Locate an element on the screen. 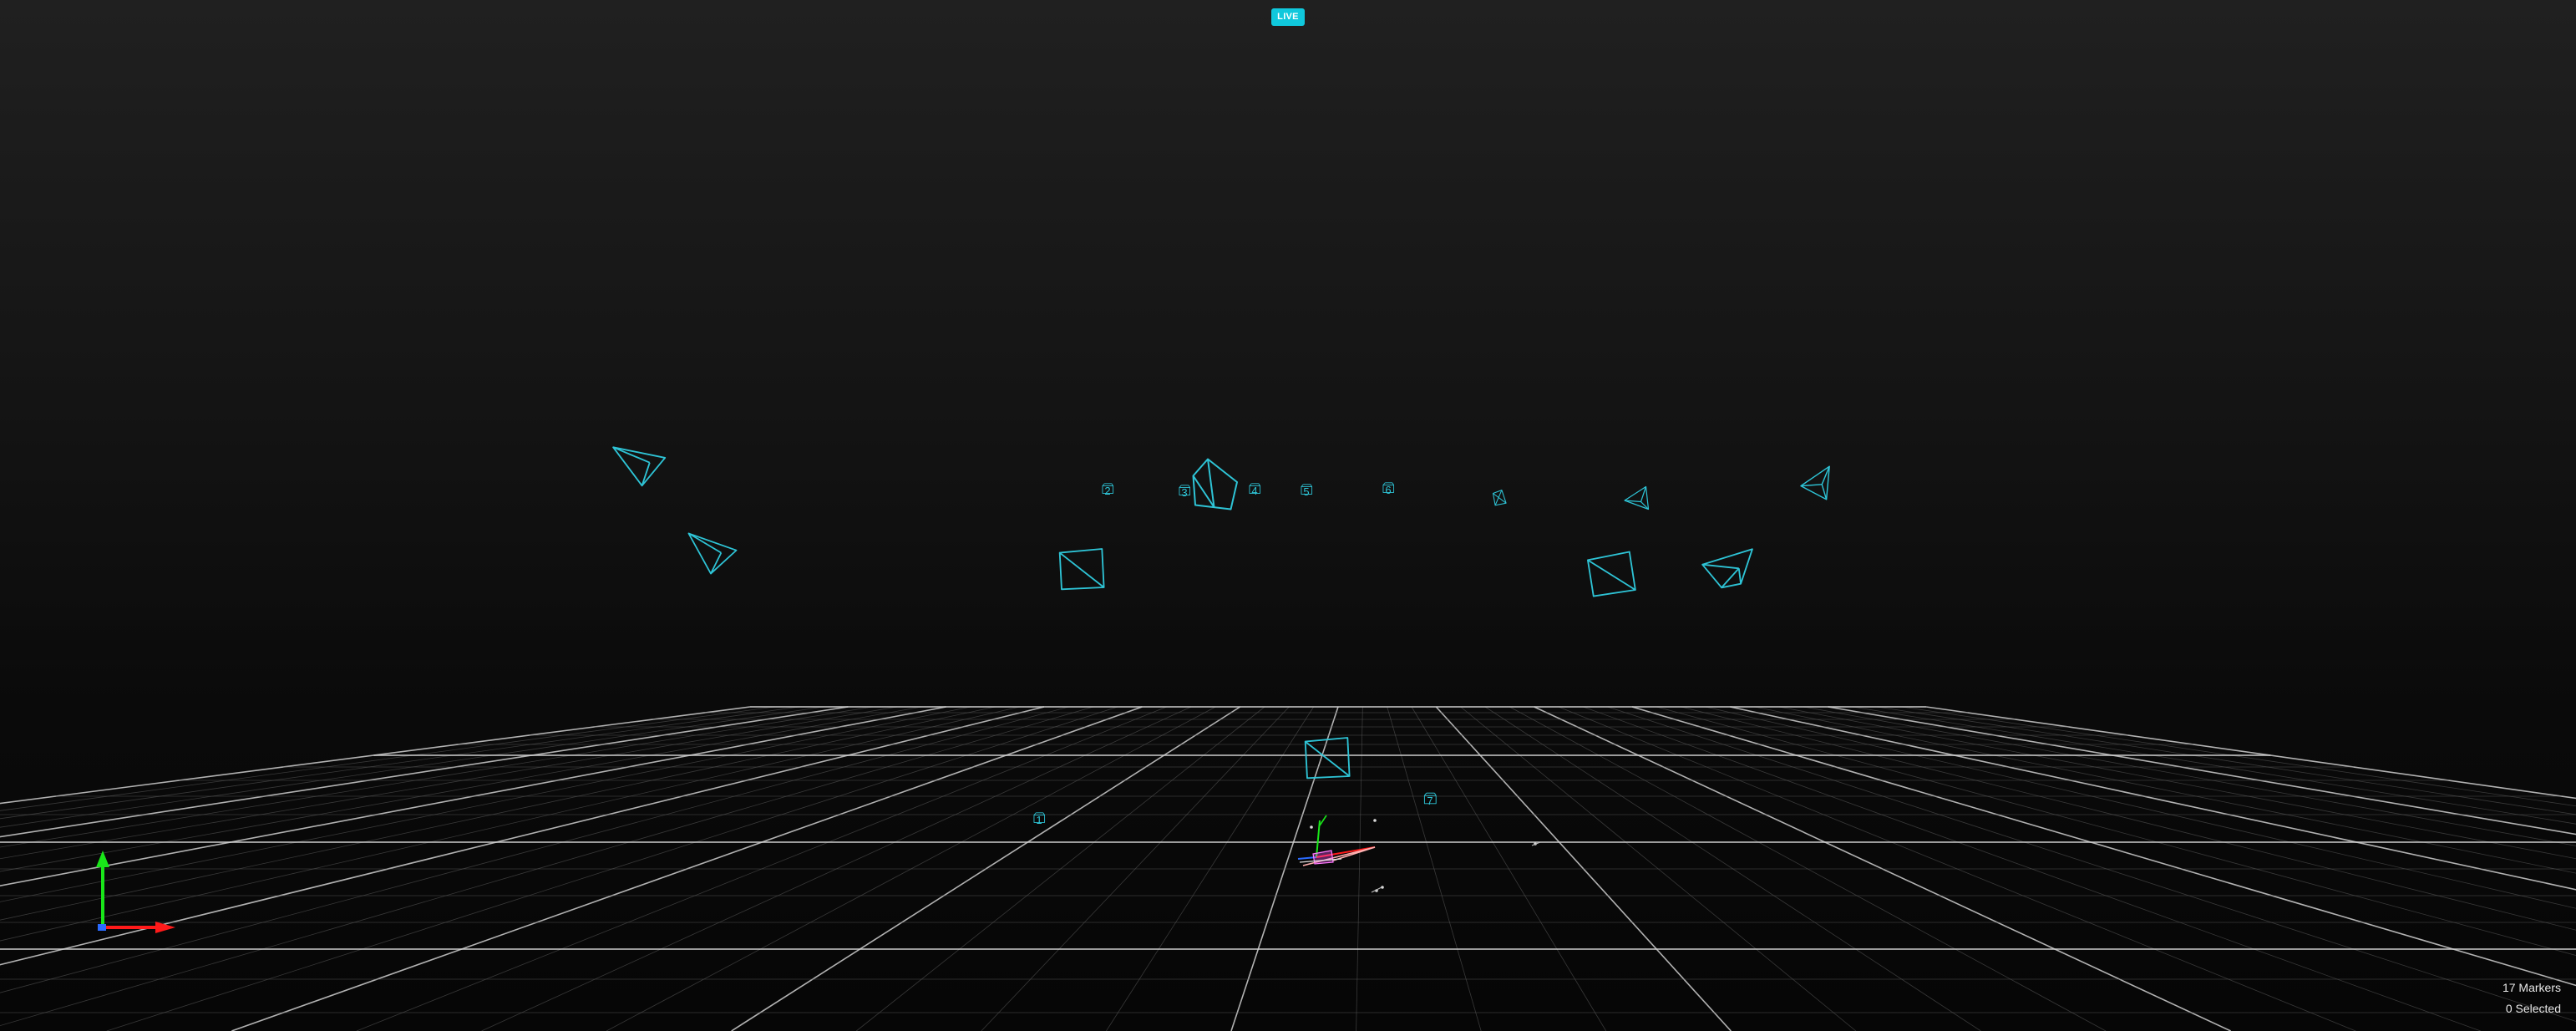  camera-cam-b is located at coordinates (712, 553).